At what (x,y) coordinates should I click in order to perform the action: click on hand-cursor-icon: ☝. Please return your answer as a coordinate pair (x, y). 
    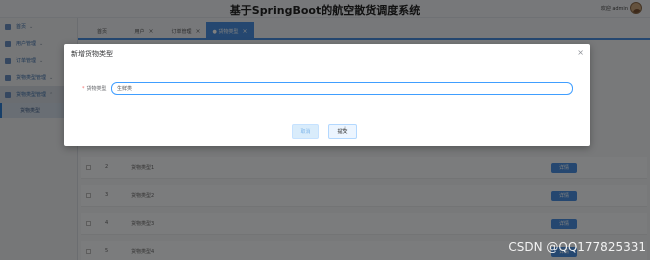
    Looking at the image, I should click on (344, 131).